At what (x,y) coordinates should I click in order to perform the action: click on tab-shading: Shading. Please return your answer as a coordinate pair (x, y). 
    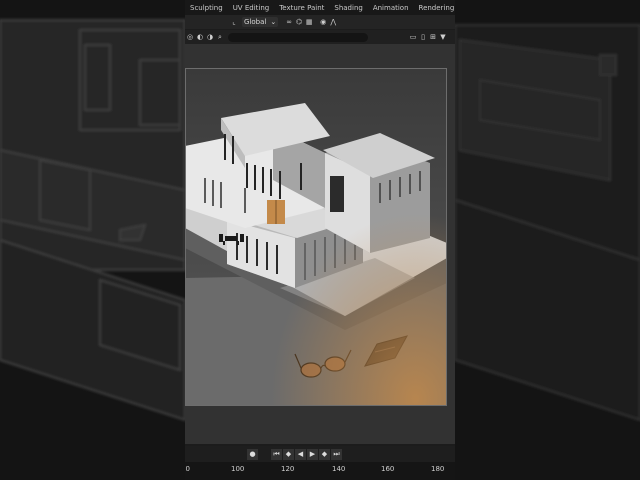
    Looking at the image, I should click on (348, 8).